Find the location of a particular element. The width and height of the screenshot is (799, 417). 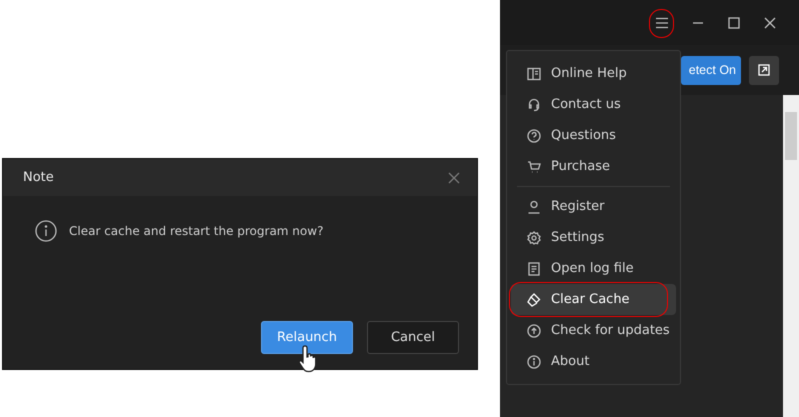

user-icon is located at coordinates (534, 207).